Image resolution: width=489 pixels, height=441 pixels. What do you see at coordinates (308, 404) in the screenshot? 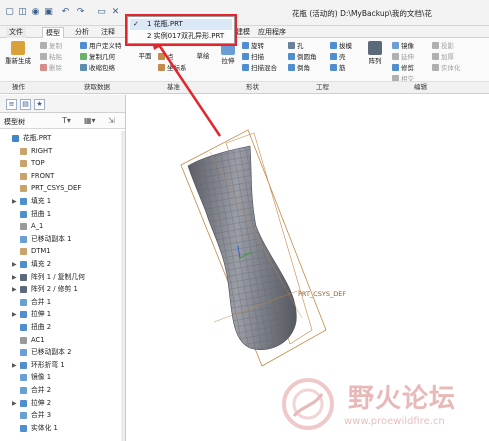
I see `forum-logo-icon` at bounding box center [308, 404].